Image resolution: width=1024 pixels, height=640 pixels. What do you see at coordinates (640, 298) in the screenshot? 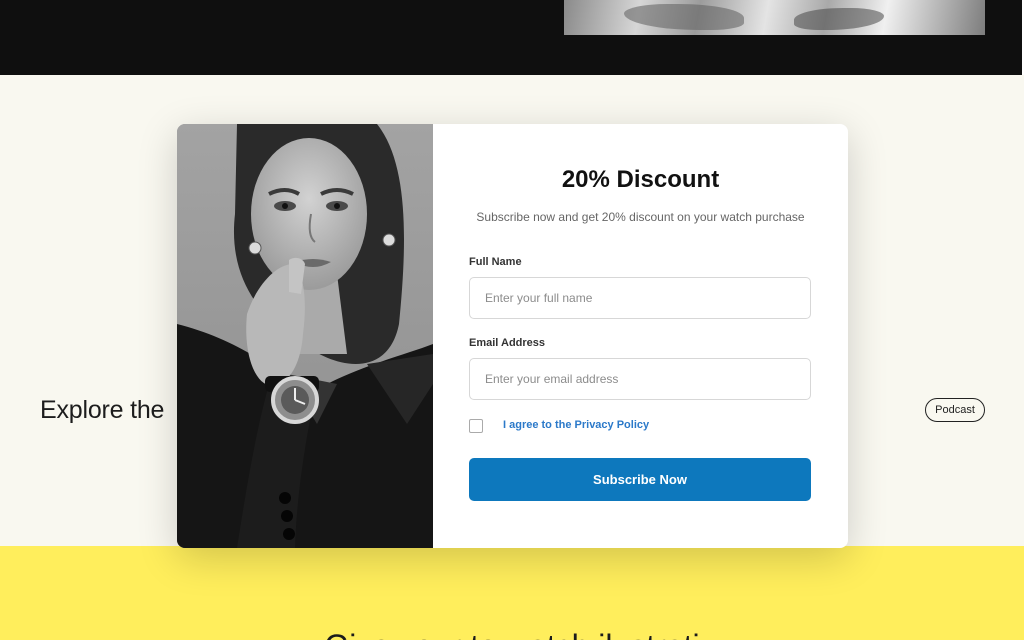
I see `full-name-input` at bounding box center [640, 298].